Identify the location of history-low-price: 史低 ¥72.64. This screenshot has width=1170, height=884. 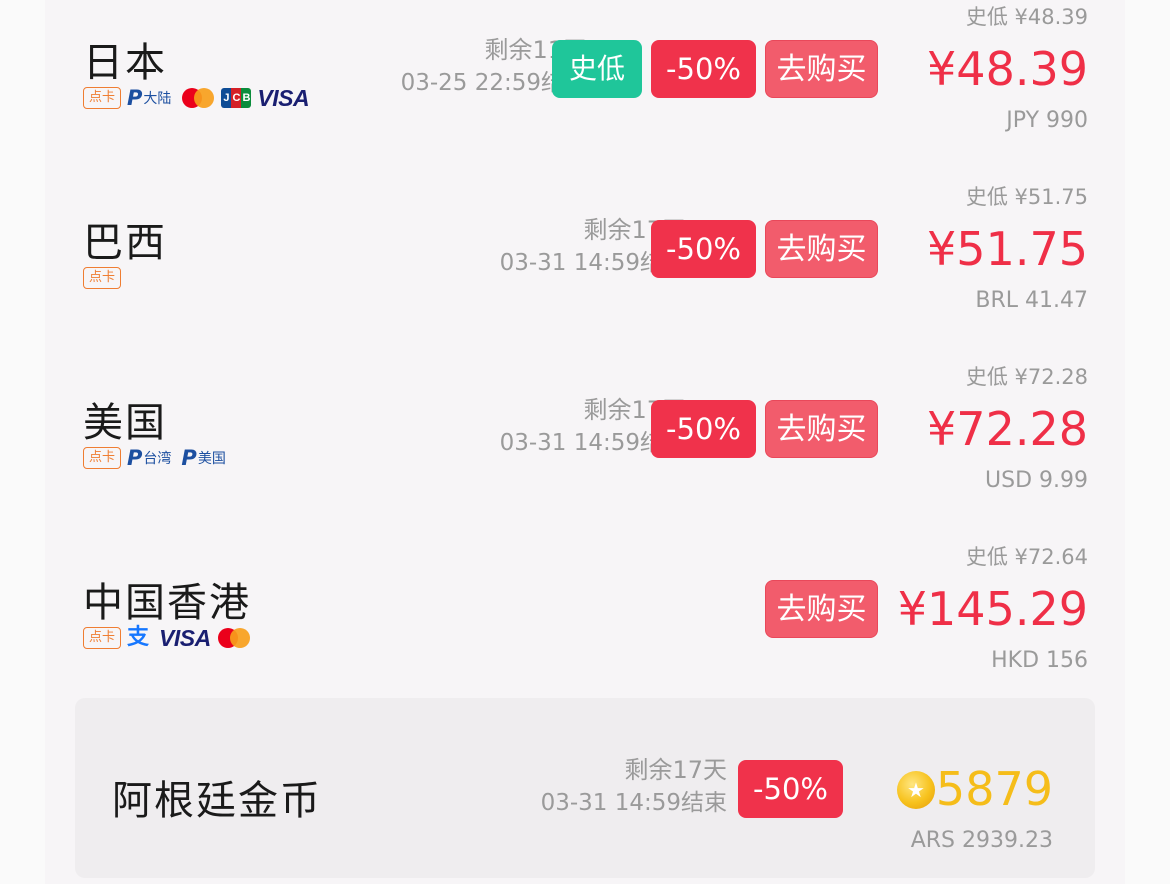
(1026, 557).